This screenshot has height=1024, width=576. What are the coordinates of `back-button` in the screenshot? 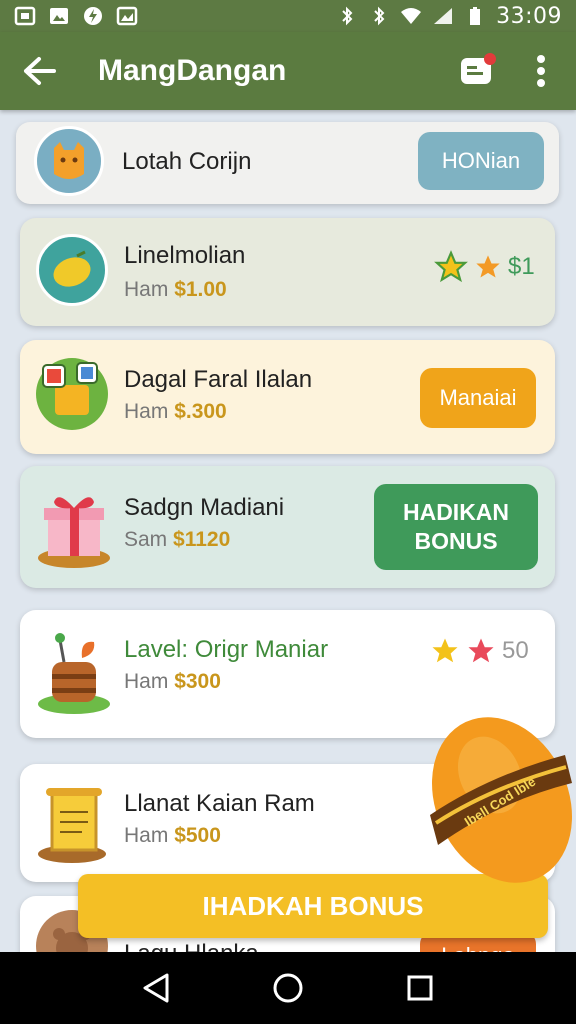 It's located at (40, 71).